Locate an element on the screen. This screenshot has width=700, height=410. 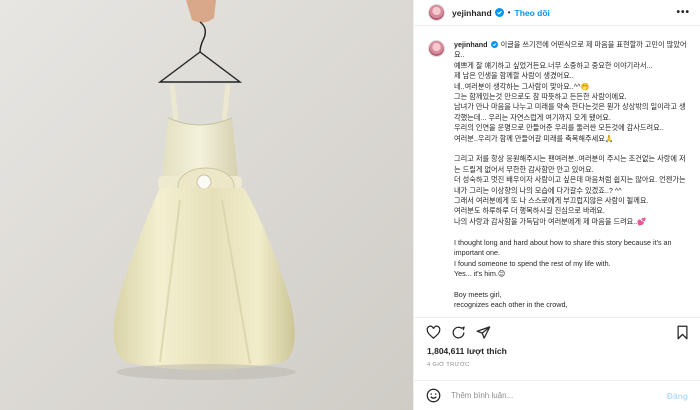
post-footer: 1,804,611 lượt thích 4 GIỜ TRƯỚC is located at coordinates (557, 342).